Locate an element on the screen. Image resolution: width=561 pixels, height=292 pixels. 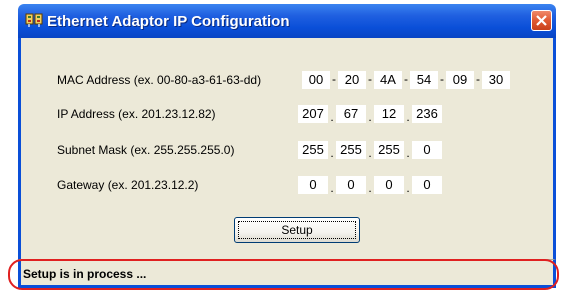
mac-octet-5: 09 is located at coordinates (460, 80).